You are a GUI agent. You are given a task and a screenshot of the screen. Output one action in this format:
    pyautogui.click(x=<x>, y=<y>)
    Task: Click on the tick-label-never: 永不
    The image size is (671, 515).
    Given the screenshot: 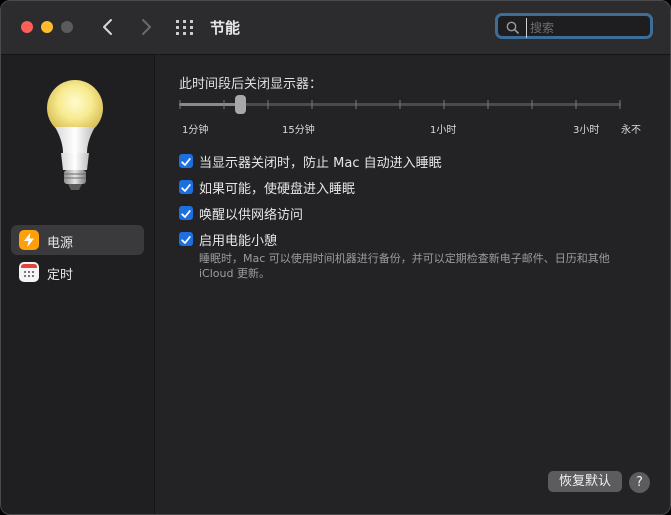 What is the action you would take?
    pyautogui.click(x=631, y=130)
    